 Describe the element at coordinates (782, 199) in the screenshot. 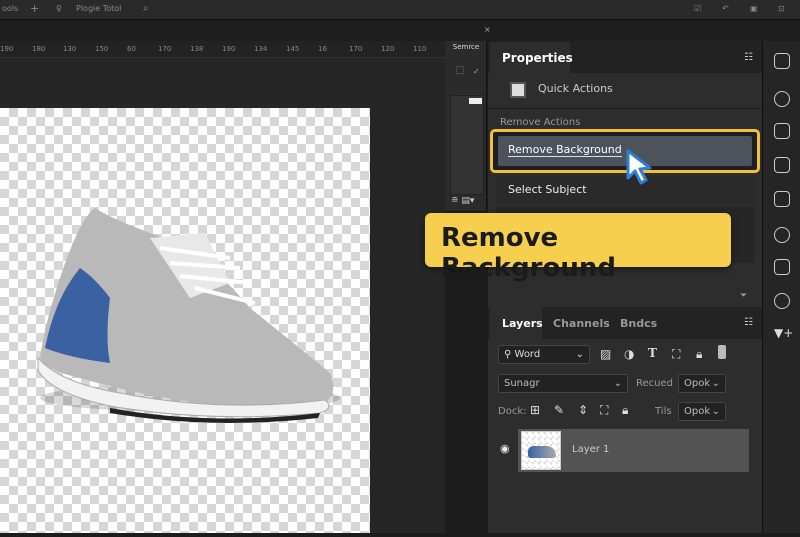

I see `swatches-icon` at that location.